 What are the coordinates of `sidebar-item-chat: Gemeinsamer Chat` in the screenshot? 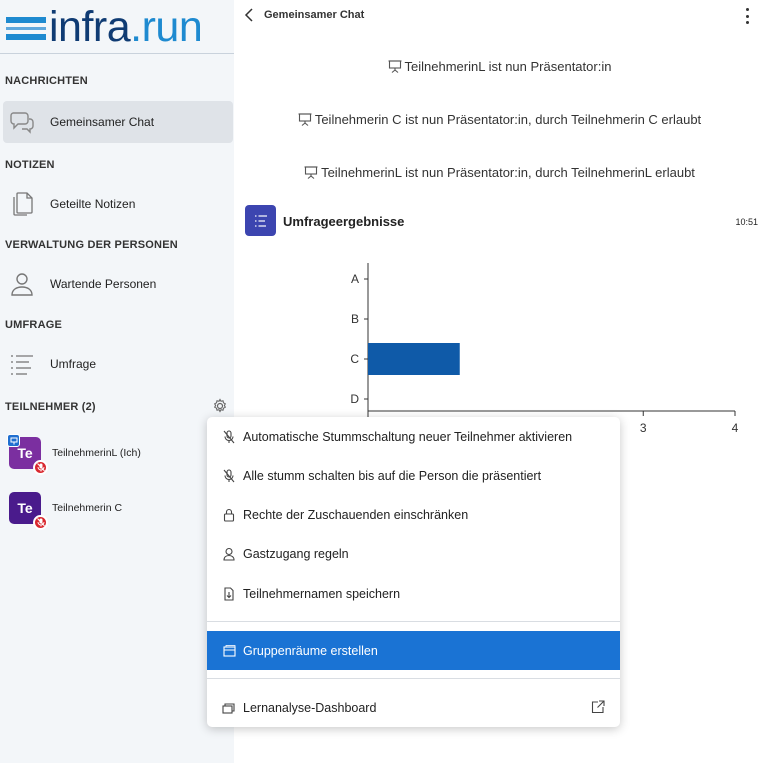 It's located at (118, 122).